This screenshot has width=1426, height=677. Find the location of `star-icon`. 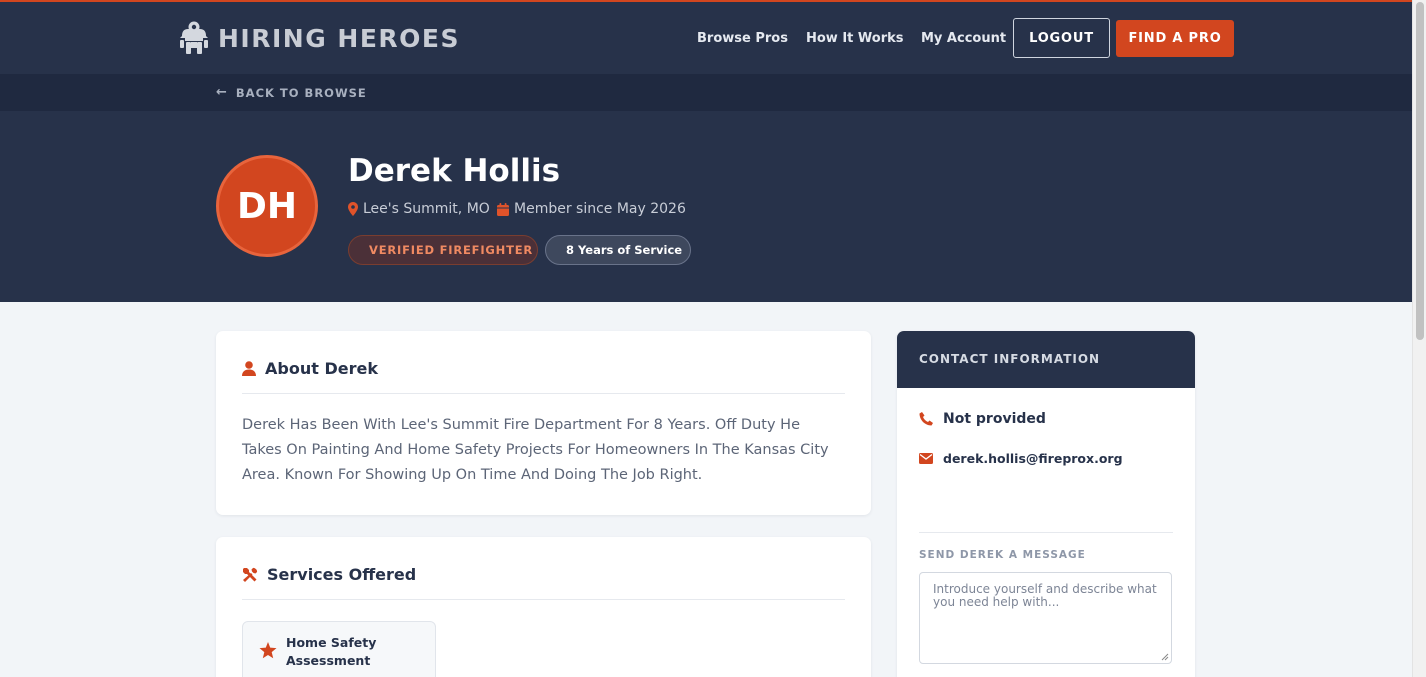

star-icon is located at coordinates (268, 650).